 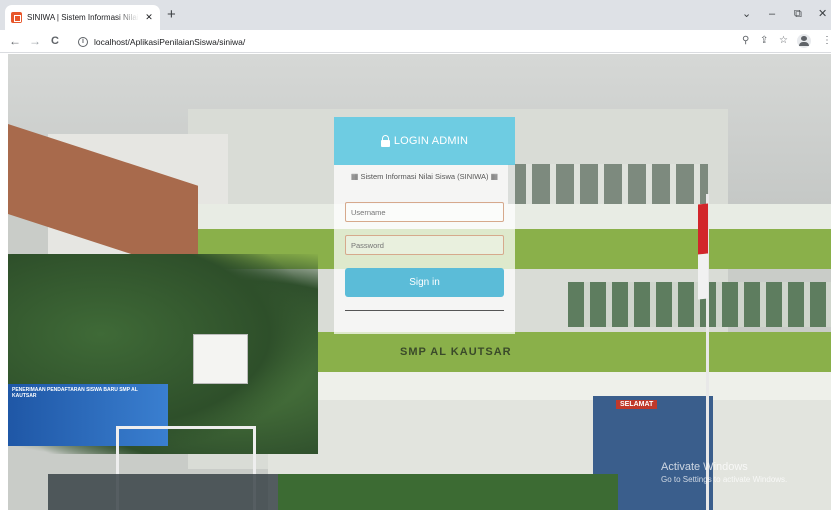 I want to click on login-header: LOGIN ADMIN, so click(x=424, y=141).